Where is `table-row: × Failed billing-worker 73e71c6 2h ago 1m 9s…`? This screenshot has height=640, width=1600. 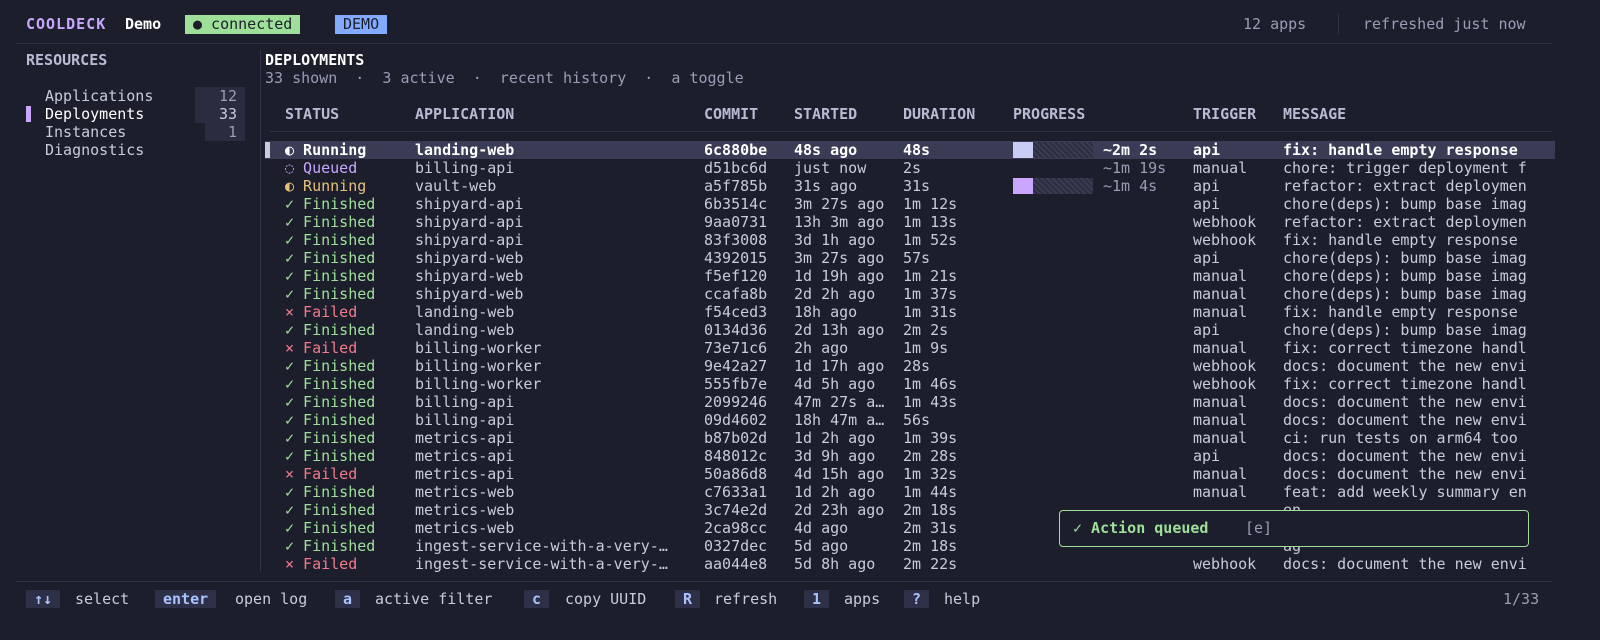 table-row: × Failed billing-worker 73e71c6 2h ago 1m 9s… is located at coordinates (910, 348).